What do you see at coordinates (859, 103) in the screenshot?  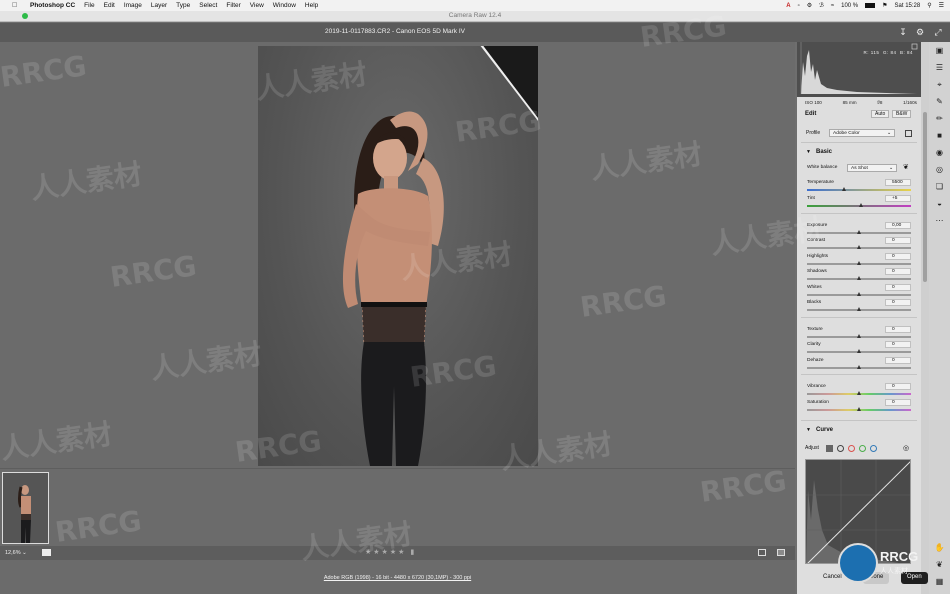 I see `exif-info: ISO 100 85 mm f/8 1/160s` at bounding box center [859, 103].